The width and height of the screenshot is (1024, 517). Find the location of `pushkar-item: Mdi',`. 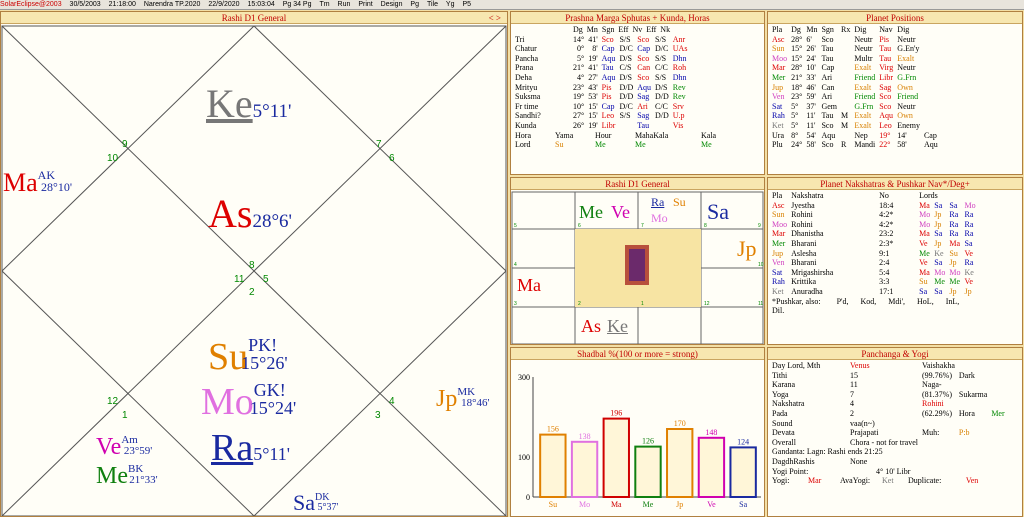

pushkar-item: Mdi', is located at coordinates (897, 301).